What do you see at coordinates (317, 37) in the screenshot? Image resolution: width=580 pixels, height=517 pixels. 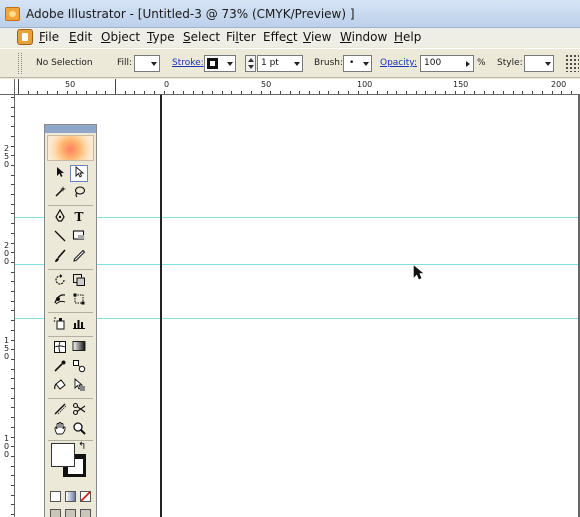 I see `menu-view: View` at bounding box center [317, 37].